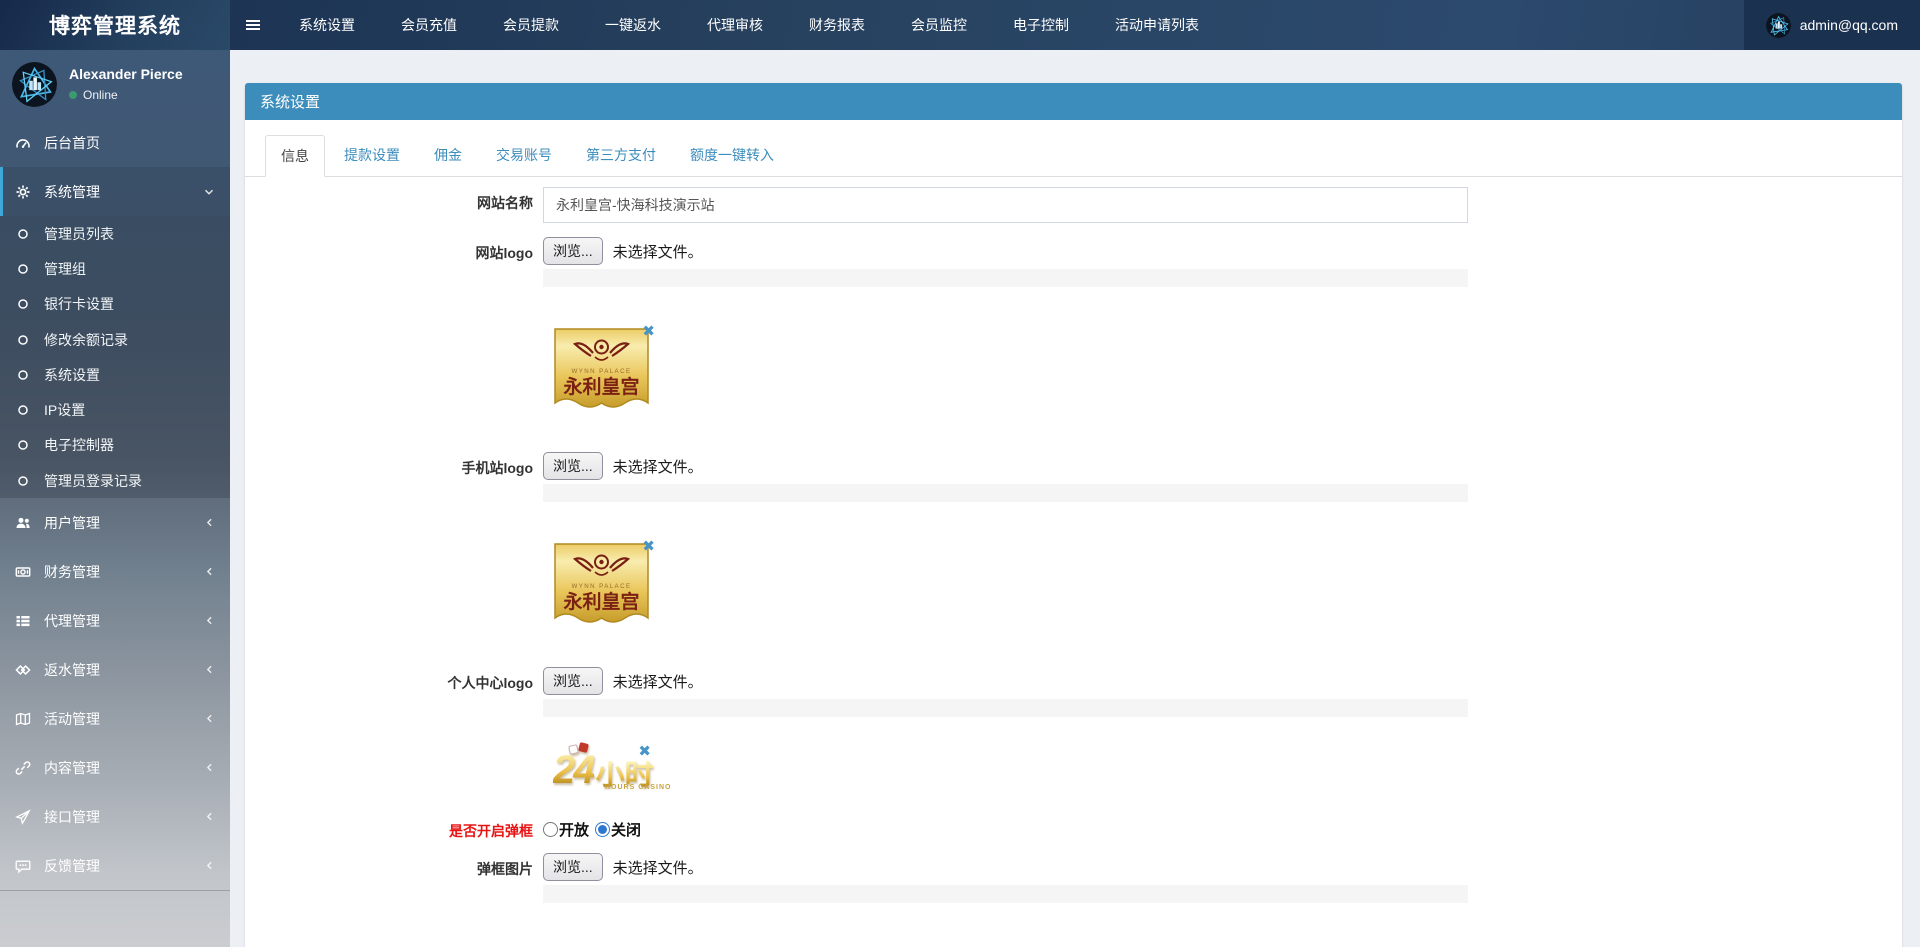 Image resolution: width=1920 pixels, height=947 pixels. Describe the element at coordinates (939, 25) in the screenshot. I see `nav-item-member-monitor: 会员监控` at that location.